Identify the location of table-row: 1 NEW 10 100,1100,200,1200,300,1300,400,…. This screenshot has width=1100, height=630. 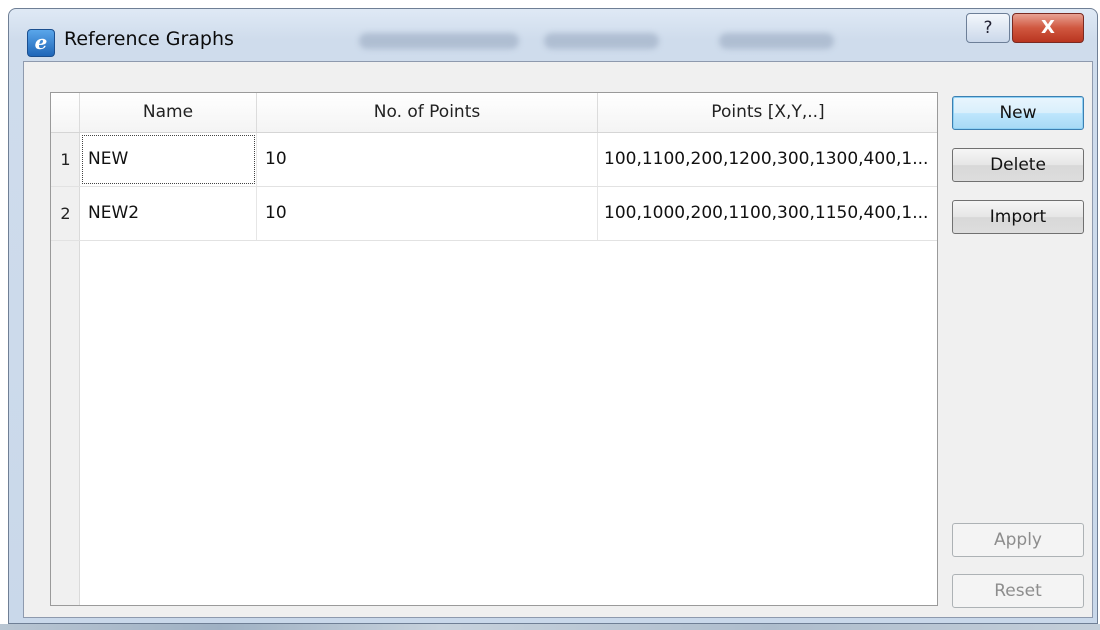
(494, 160).